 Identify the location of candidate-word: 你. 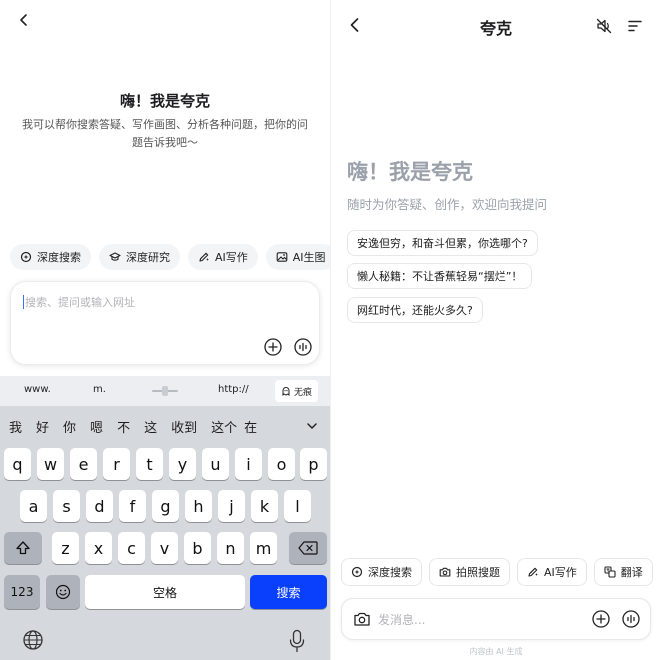
(69, 426).